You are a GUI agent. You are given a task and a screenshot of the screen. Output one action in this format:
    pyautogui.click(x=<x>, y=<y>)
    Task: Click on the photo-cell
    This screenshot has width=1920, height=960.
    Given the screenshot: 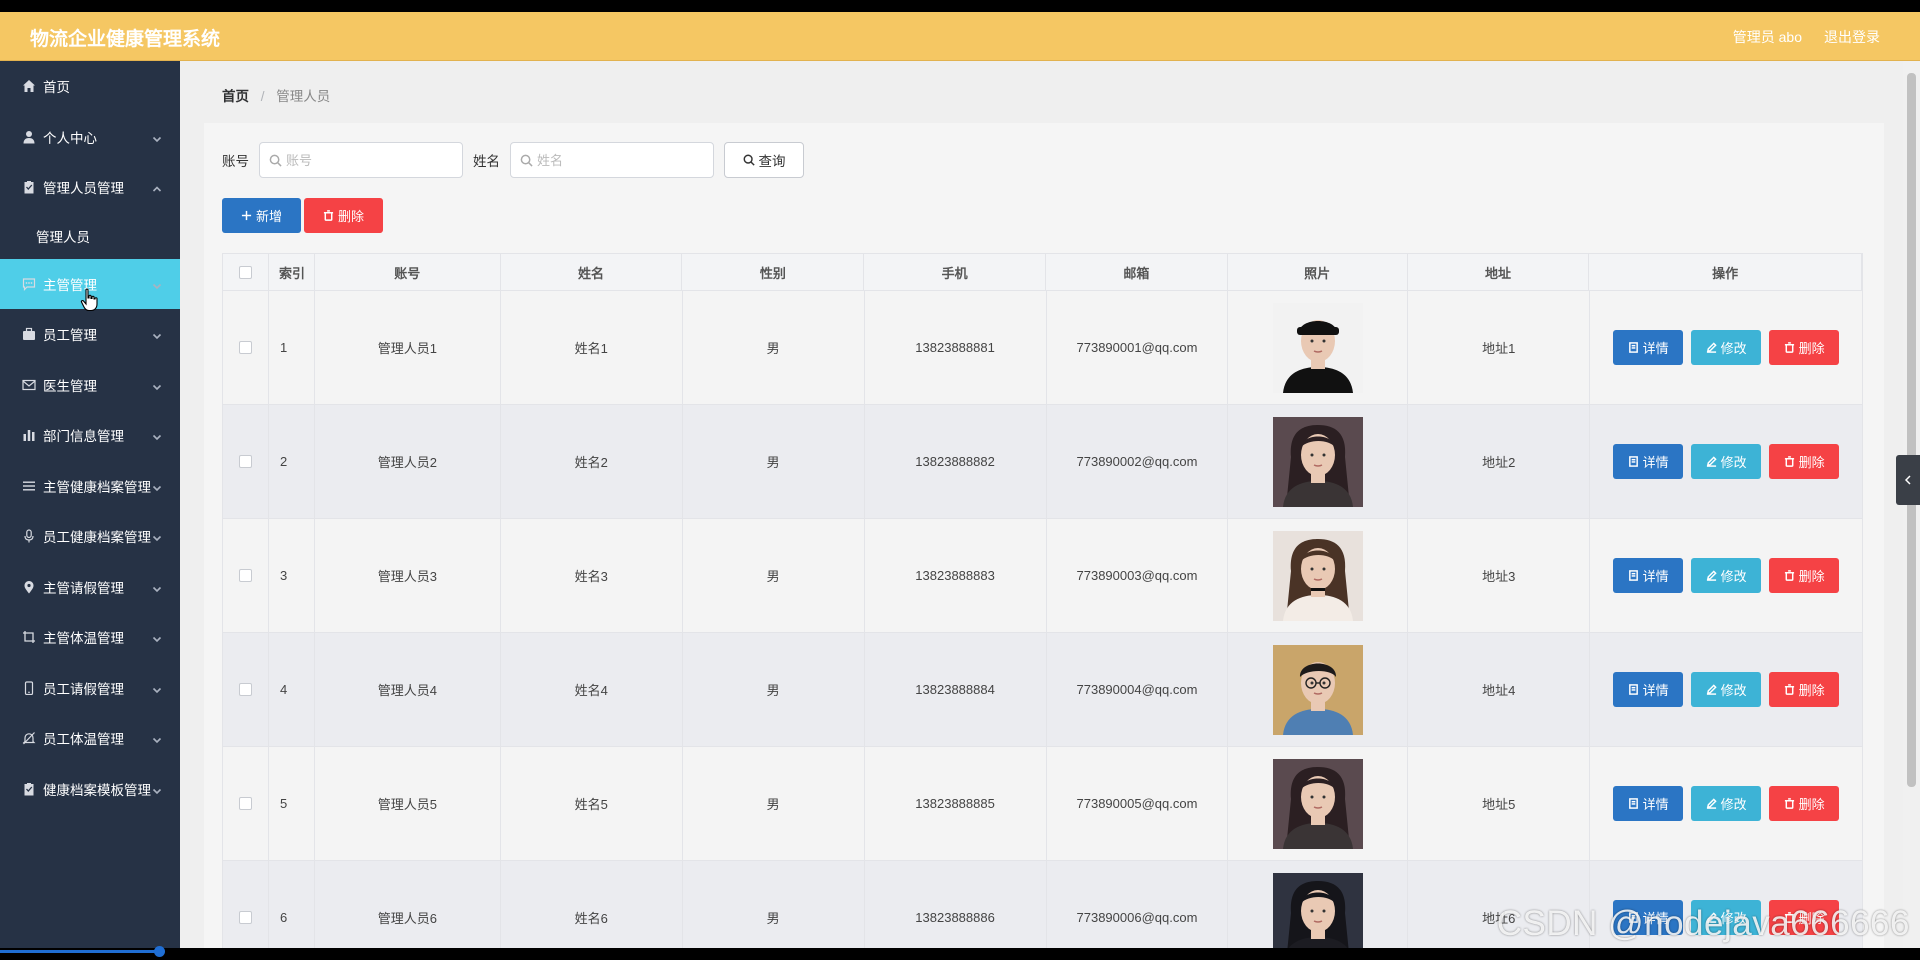 What is the action you would take?
    pyautogui.click(x=1318, y=575)
    